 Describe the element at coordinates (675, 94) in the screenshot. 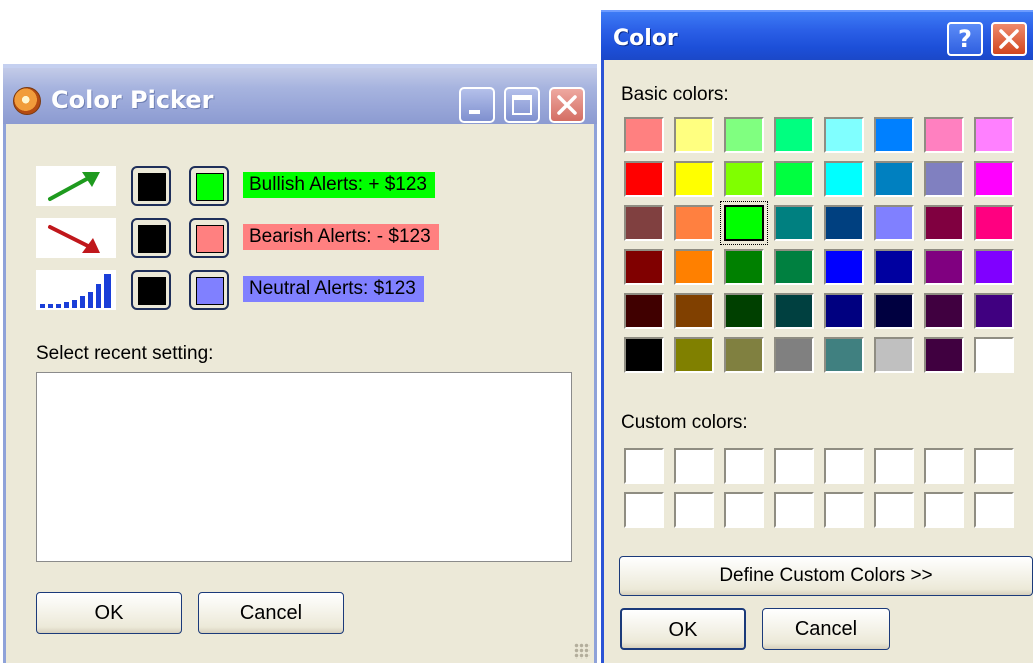

I see `basic-colors-label: Basic colors:` at that location.